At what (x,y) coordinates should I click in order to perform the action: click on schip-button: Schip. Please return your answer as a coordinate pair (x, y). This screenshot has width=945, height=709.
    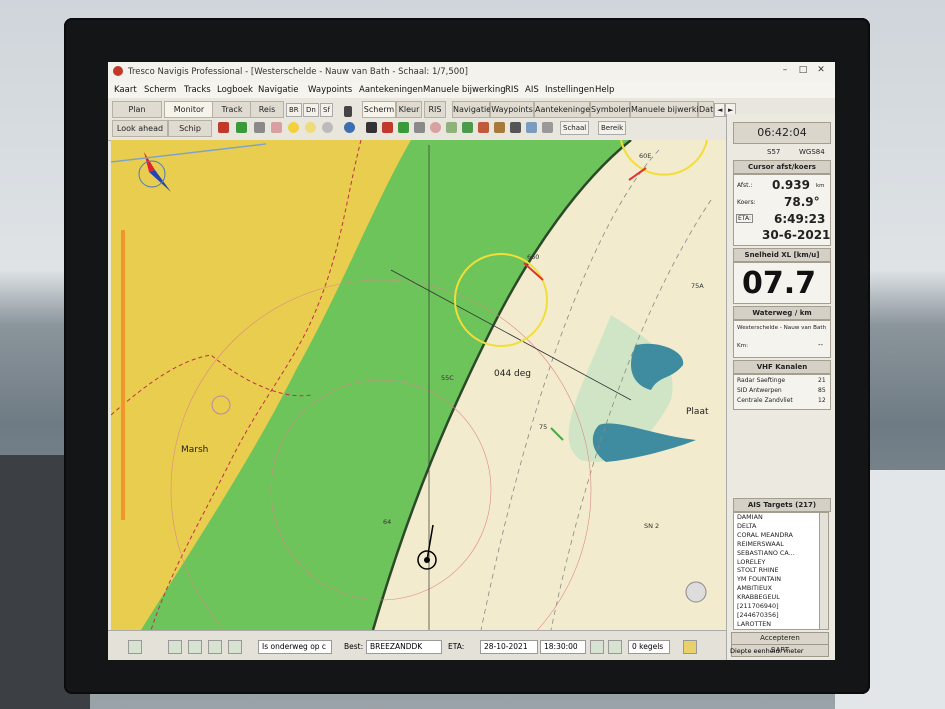
    Looking at the image, I should click on (190, 128).